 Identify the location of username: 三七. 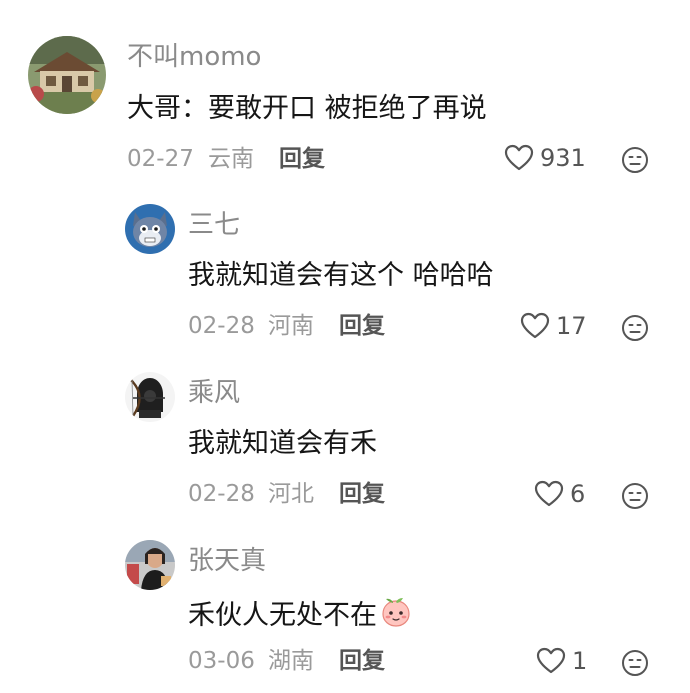
(214, 225).